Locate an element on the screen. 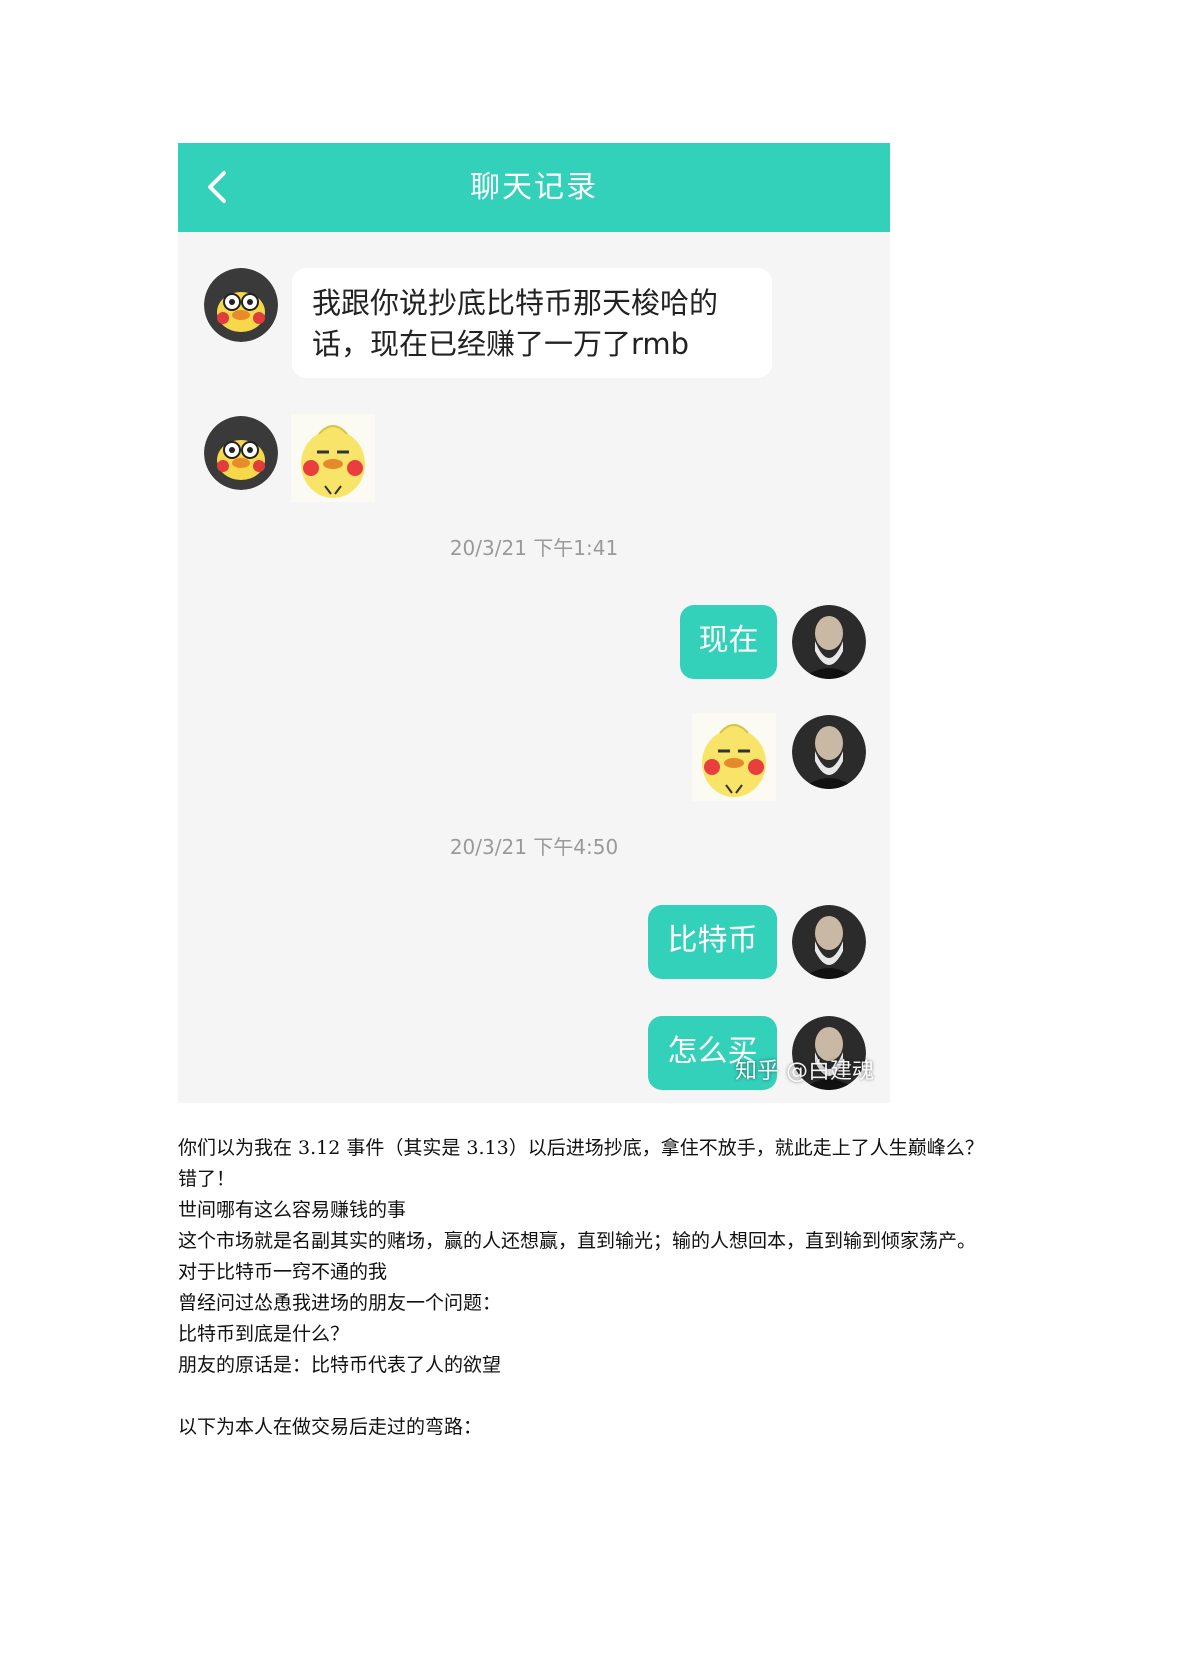 This screenshot has height=1669, width=1180. message-bubble-now: 现在 is located at coordinates (728, 642).